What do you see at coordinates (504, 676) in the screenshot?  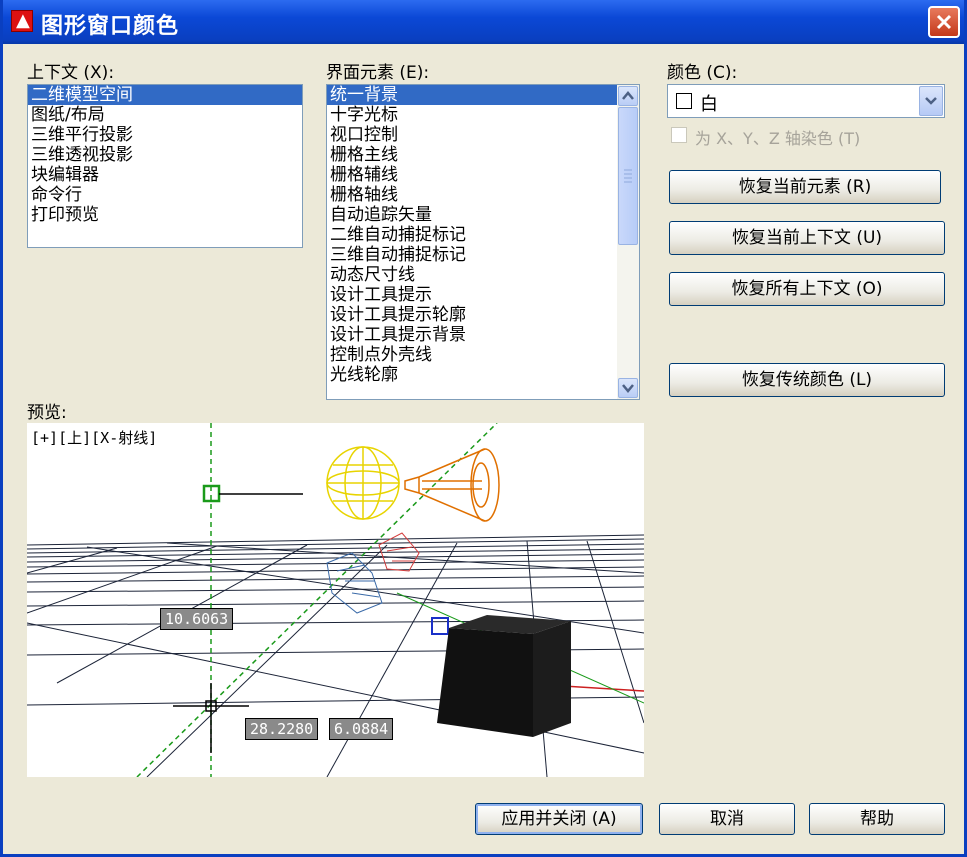 I see `black-cube` at bounding box center [504, 676].